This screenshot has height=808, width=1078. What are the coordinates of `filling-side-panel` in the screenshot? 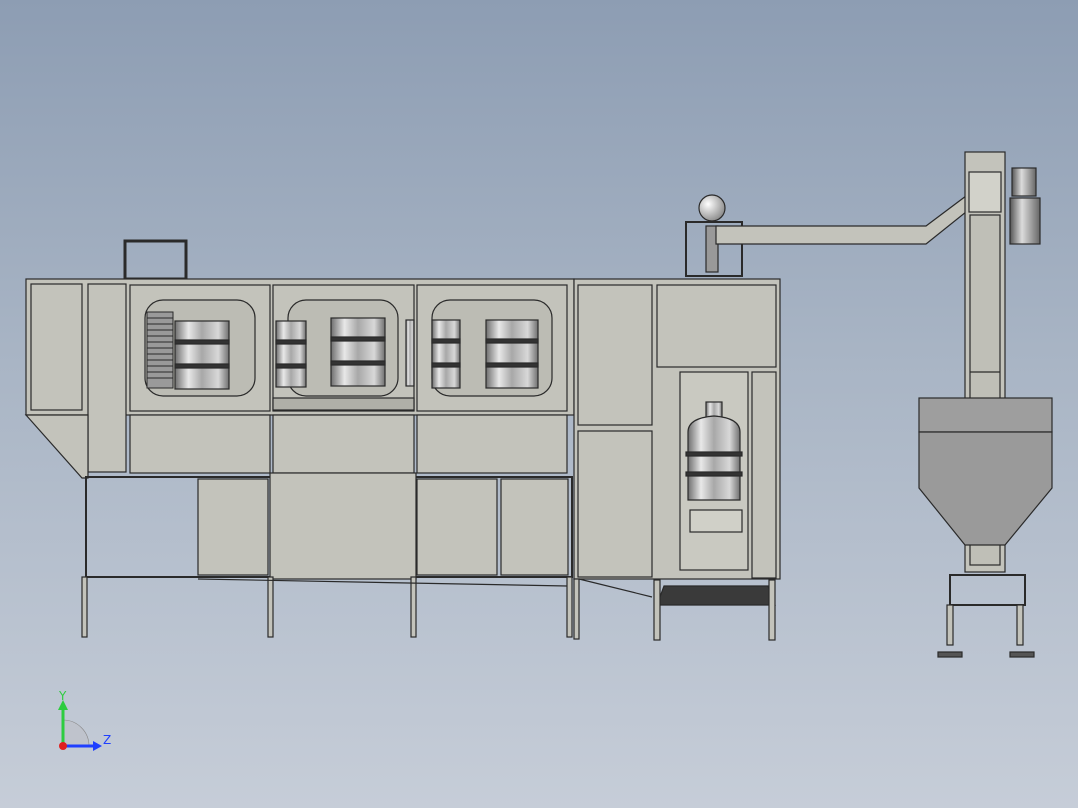 It's located at (764, 475).